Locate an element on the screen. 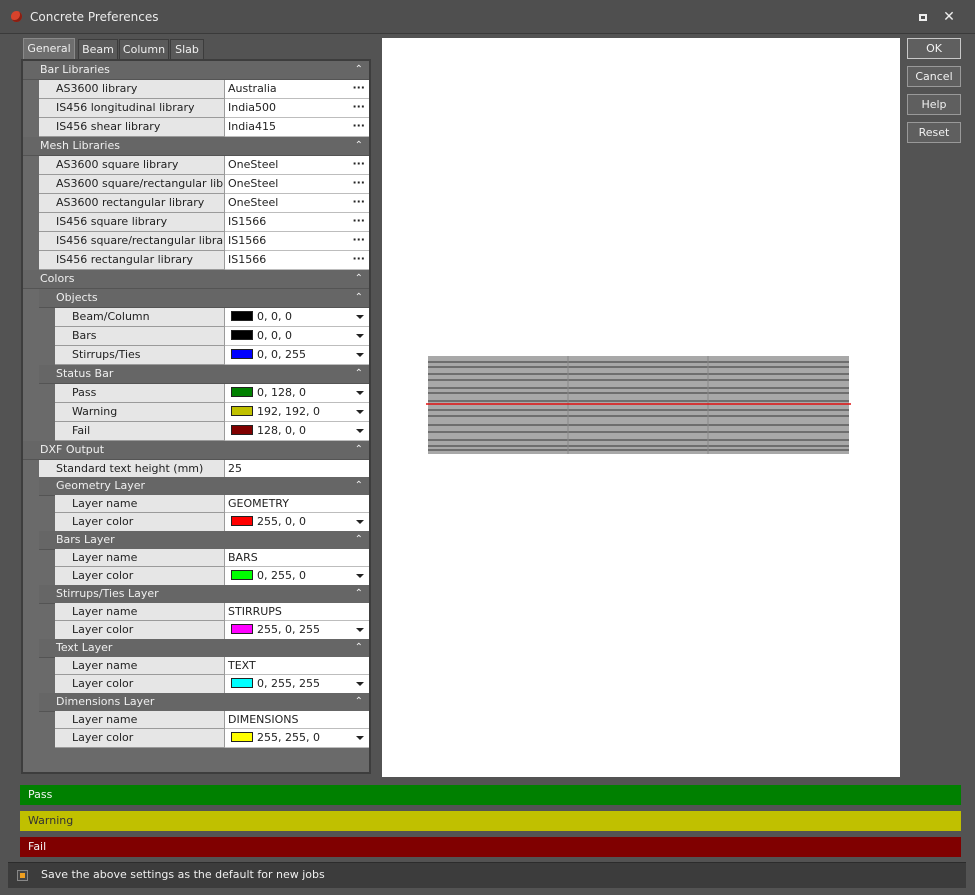 This screenshot has width=975, height=895. help-button: Help is located at coordinates (934, 104).